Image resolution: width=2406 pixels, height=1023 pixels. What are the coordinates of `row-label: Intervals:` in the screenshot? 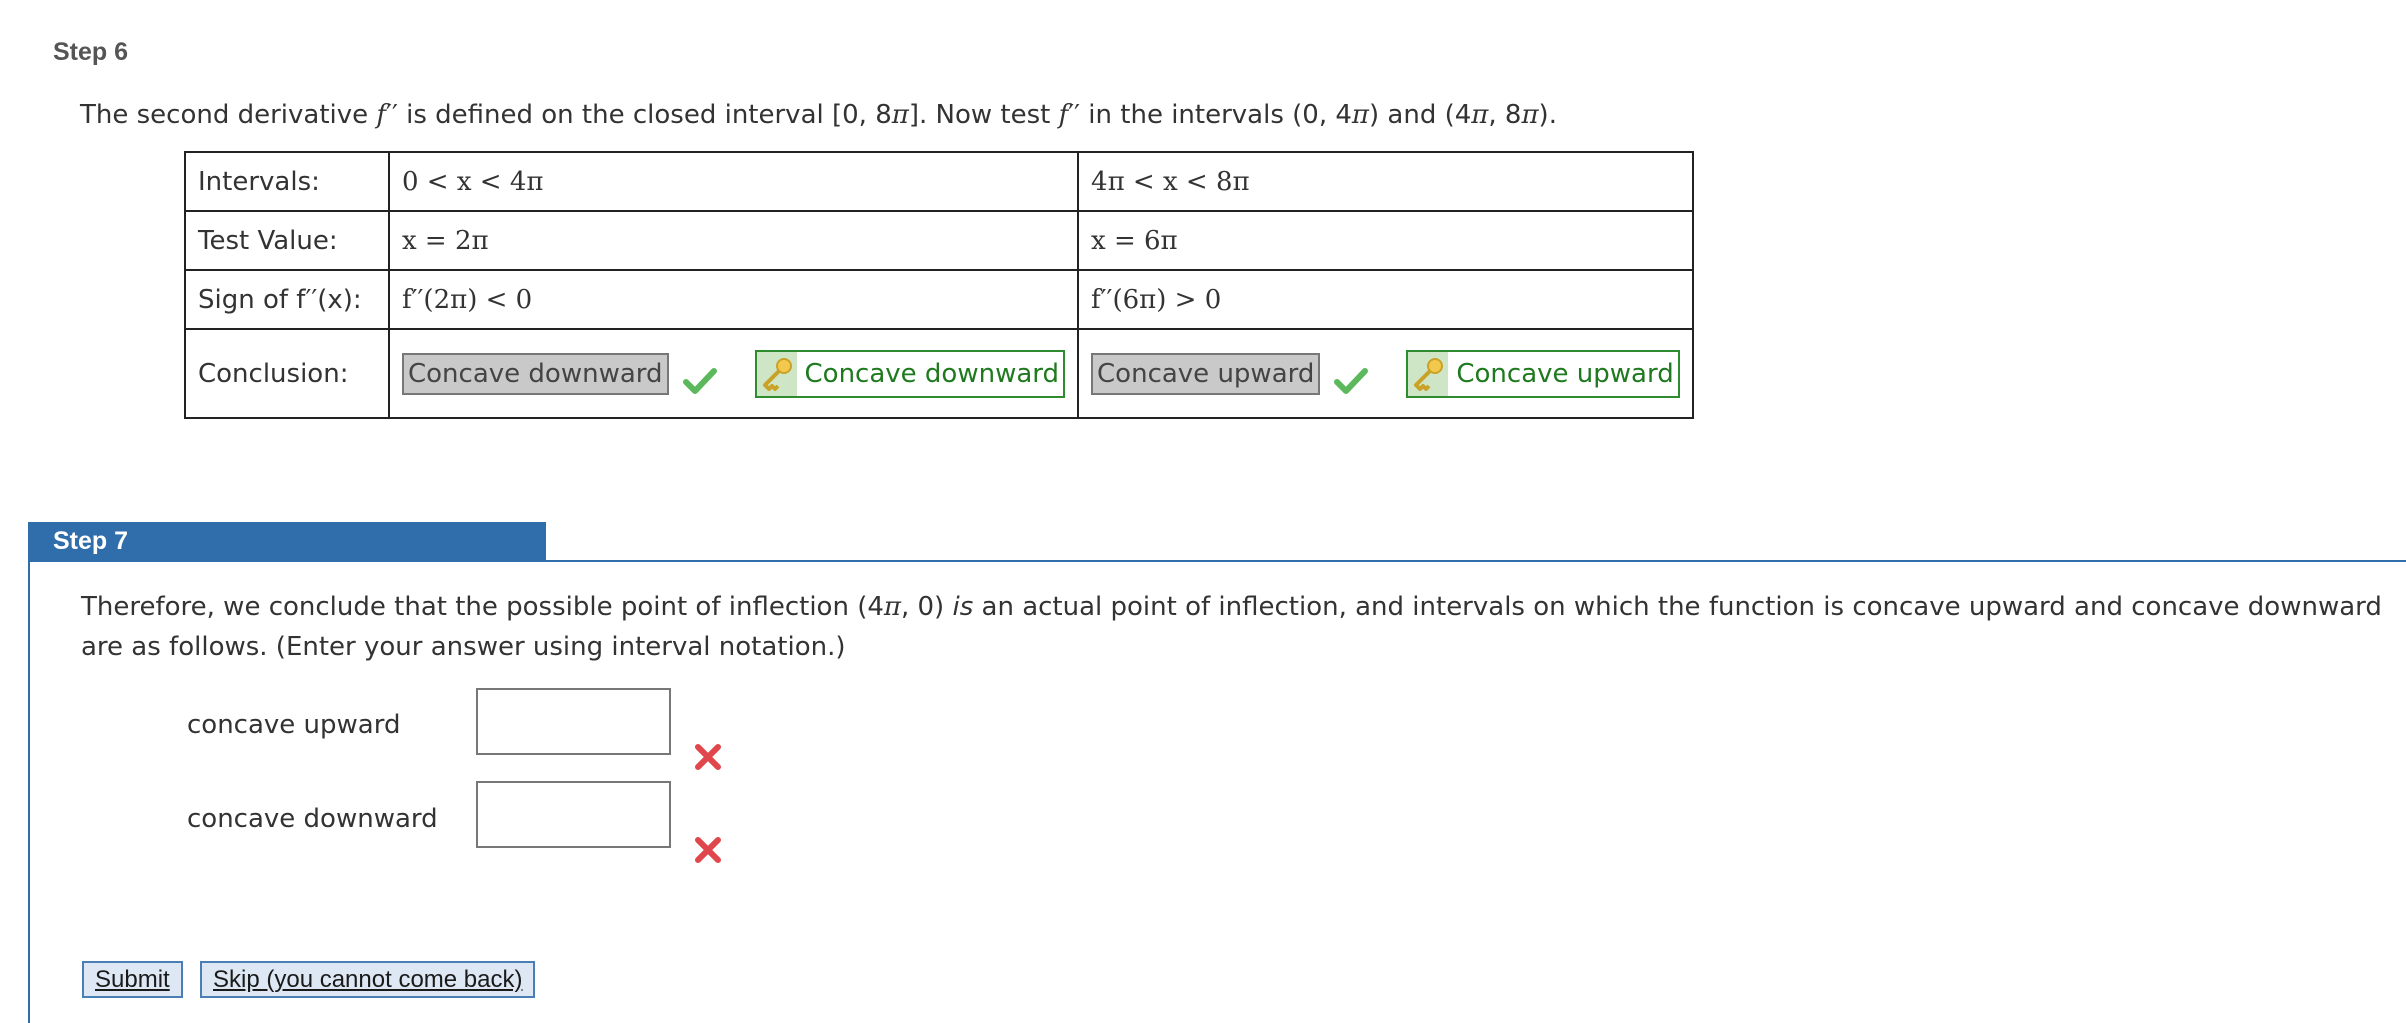 It's located at (287, 181).